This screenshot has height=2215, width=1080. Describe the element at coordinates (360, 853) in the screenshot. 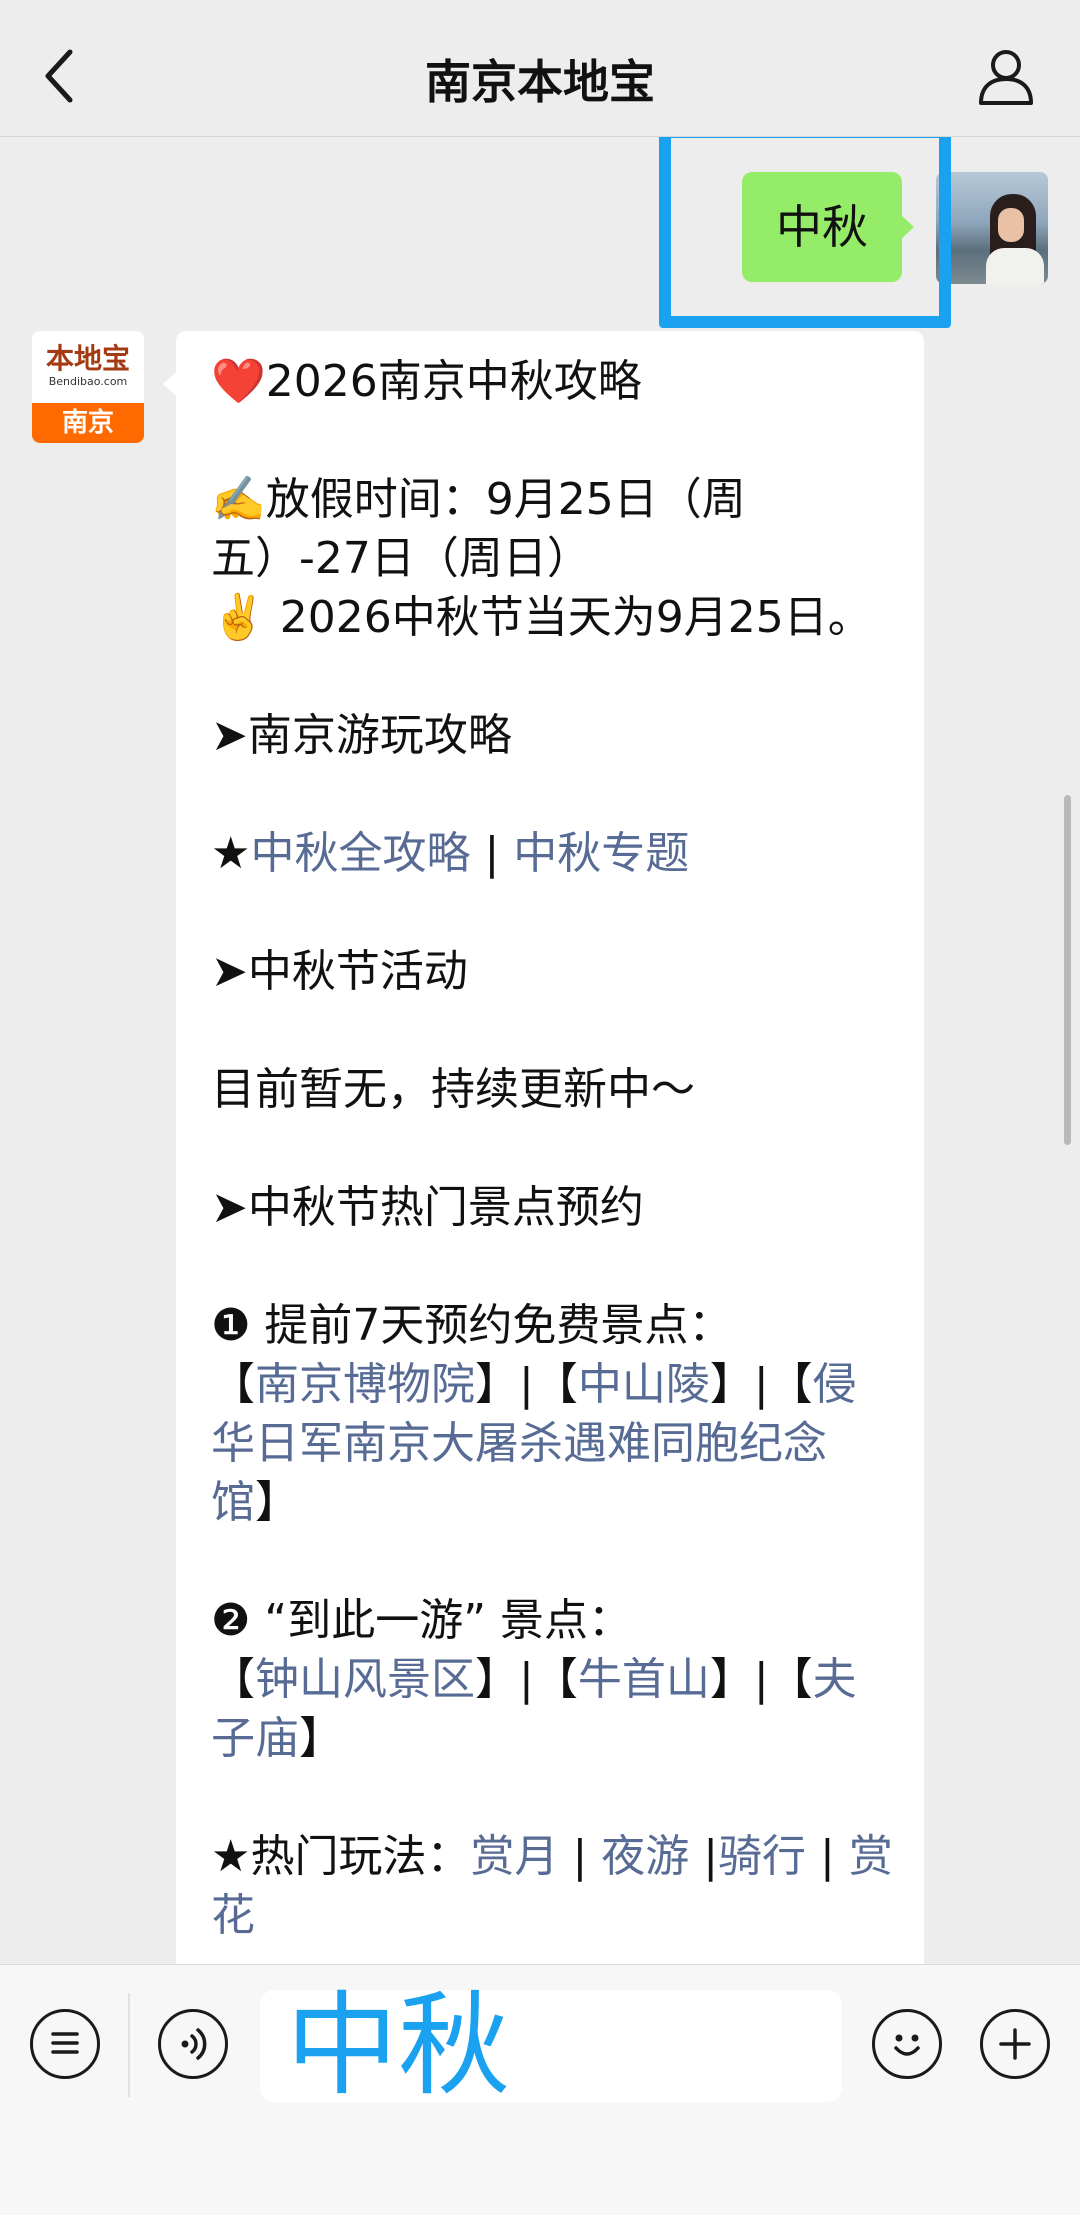

I see `link-full-guide: 中秋全攻略` at that location.